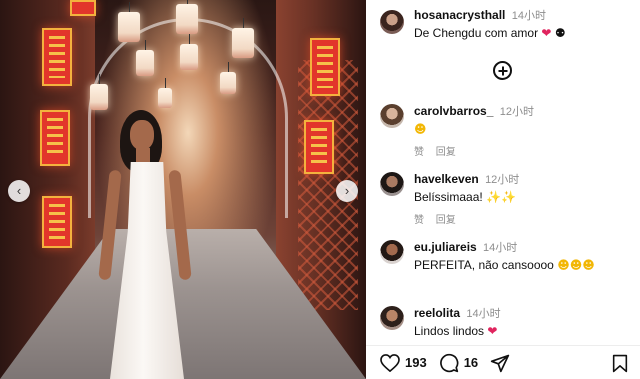  I want to click on comment-text-content: Lindos lindos, so click(449, 331).